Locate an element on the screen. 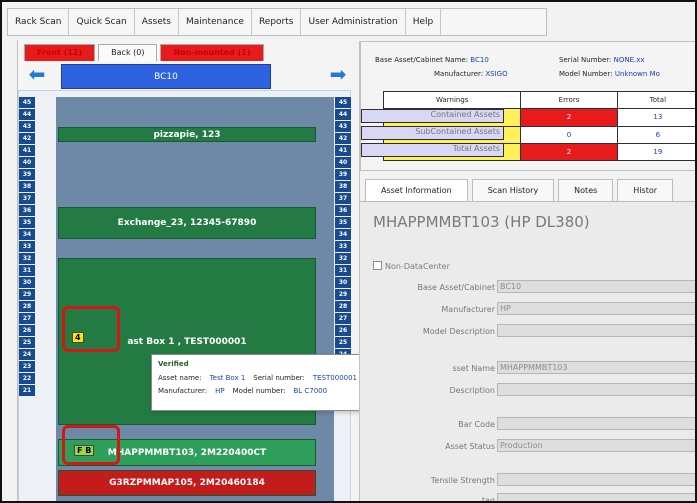 The height and width of the screenshot is (503, 697). model-info: Model Number: Unknown Mo is located at coordinates (609, 74).